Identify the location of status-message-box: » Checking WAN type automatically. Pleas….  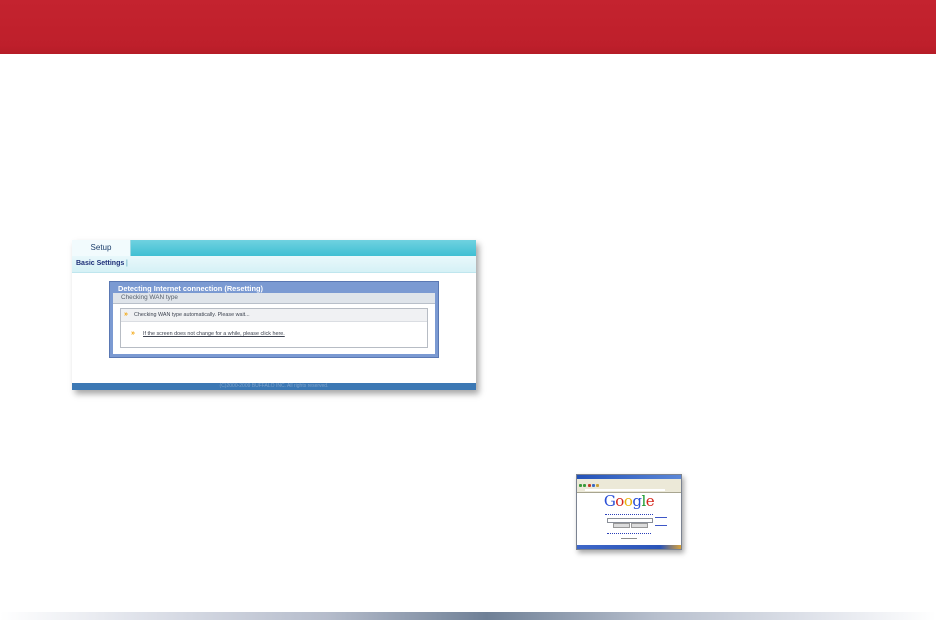
(274, 328).